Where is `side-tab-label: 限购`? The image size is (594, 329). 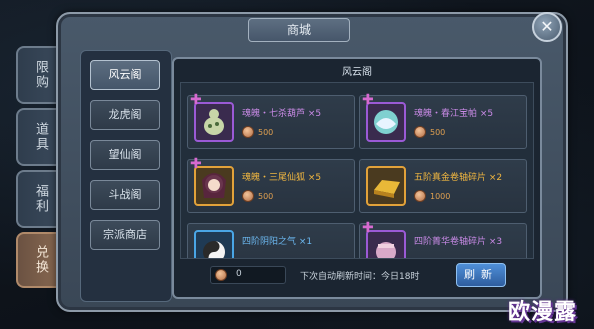
side-tab-label: 限购 is located at coordinates (40, 75).